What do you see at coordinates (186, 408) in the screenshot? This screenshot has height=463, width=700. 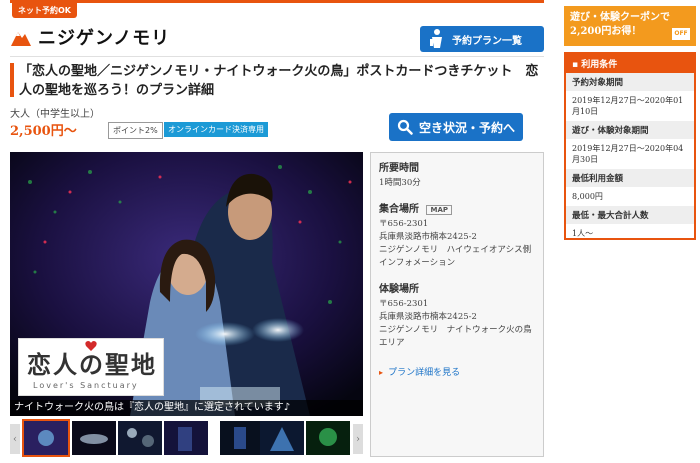 I see `photo-caption: ナイトウォーク火の鳥は『恋人の聖地』に選定されています♪` at bounding box center [186, 408].